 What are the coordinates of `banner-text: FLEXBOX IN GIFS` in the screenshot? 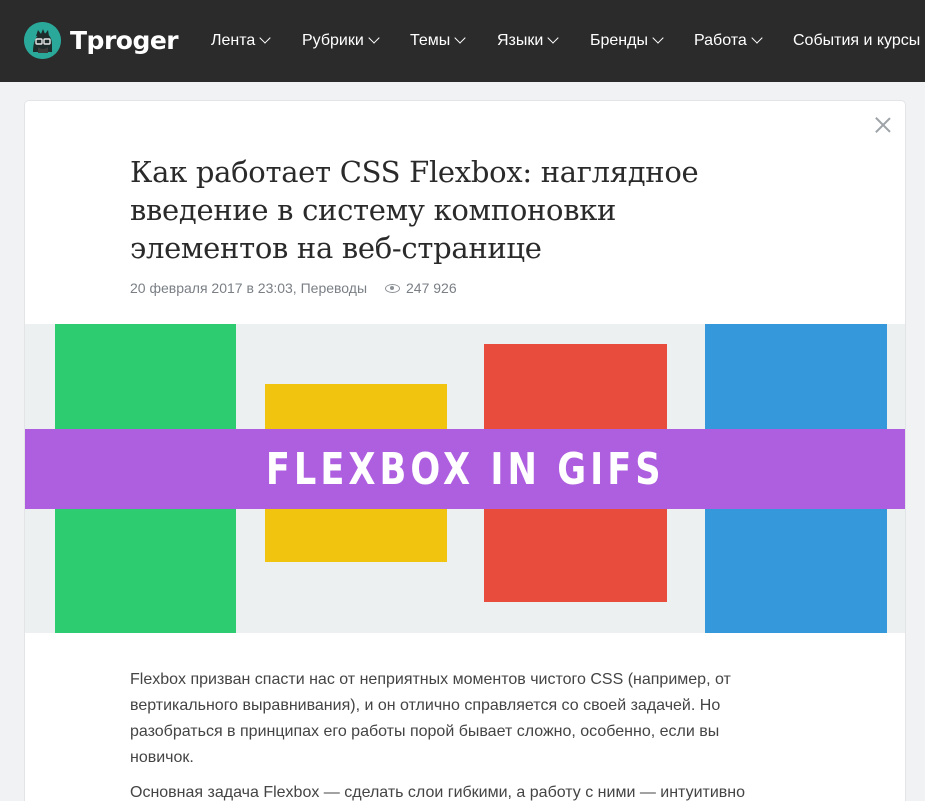 It's located at (465, 469).